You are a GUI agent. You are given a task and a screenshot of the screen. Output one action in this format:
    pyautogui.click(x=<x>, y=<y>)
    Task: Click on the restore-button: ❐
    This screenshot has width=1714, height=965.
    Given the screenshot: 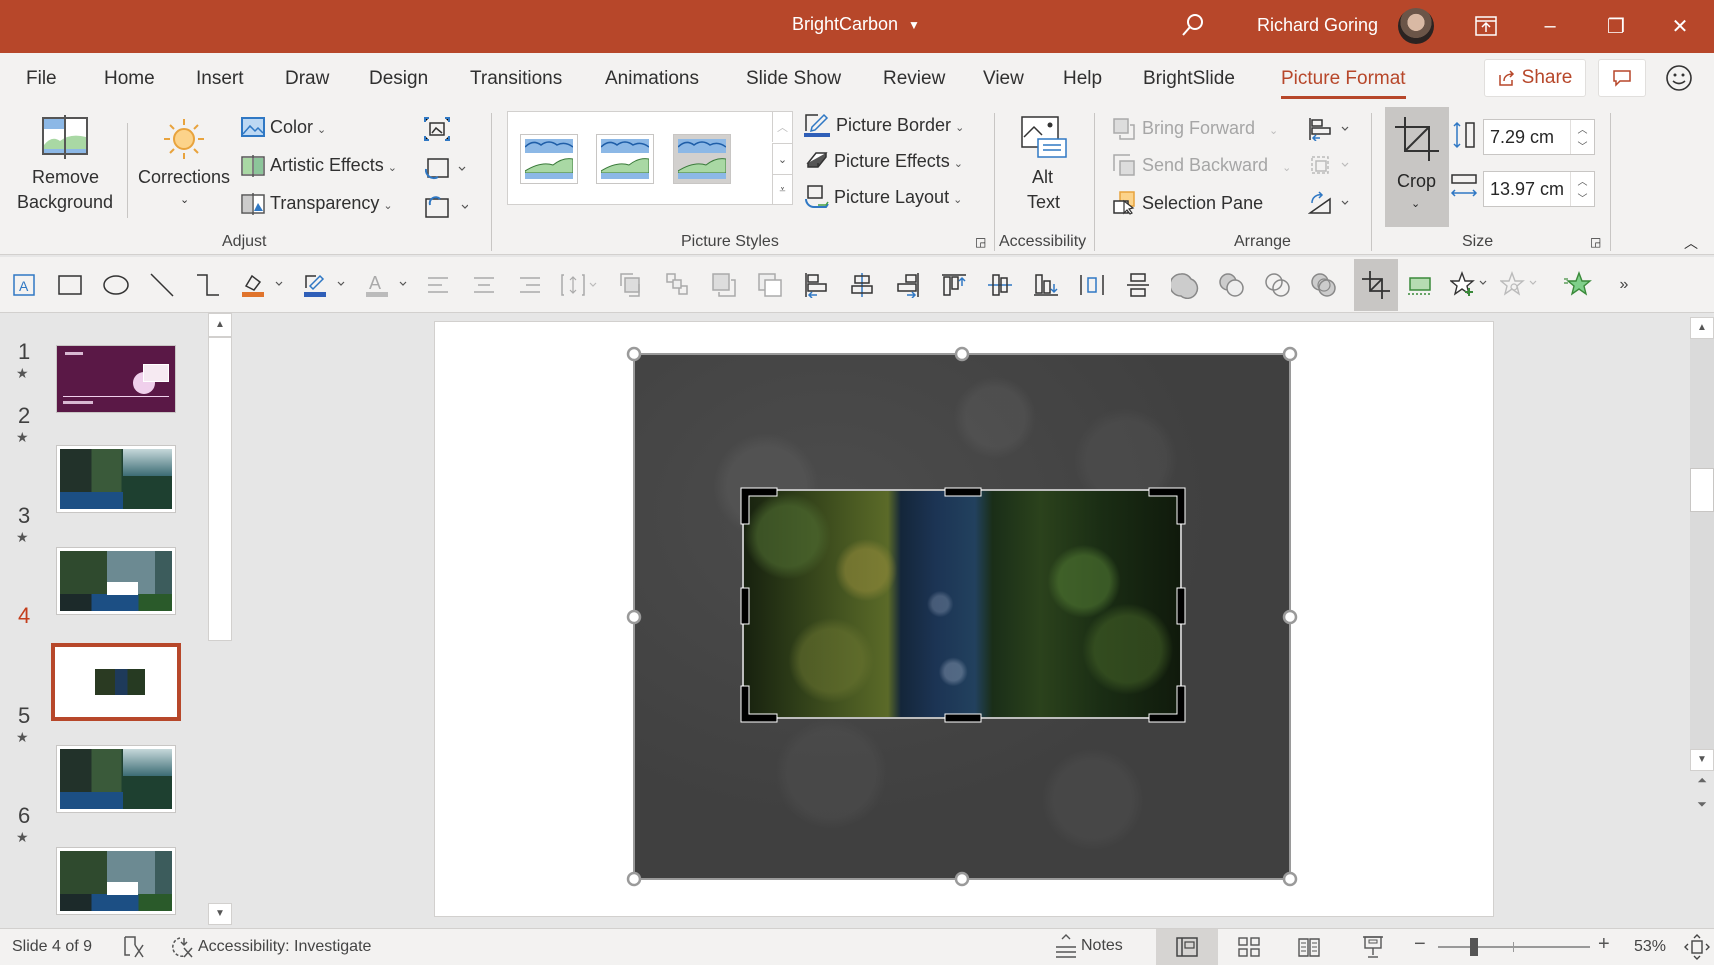 What is the action you would take?
    pyautogui.click(x=1616, y=26)
    